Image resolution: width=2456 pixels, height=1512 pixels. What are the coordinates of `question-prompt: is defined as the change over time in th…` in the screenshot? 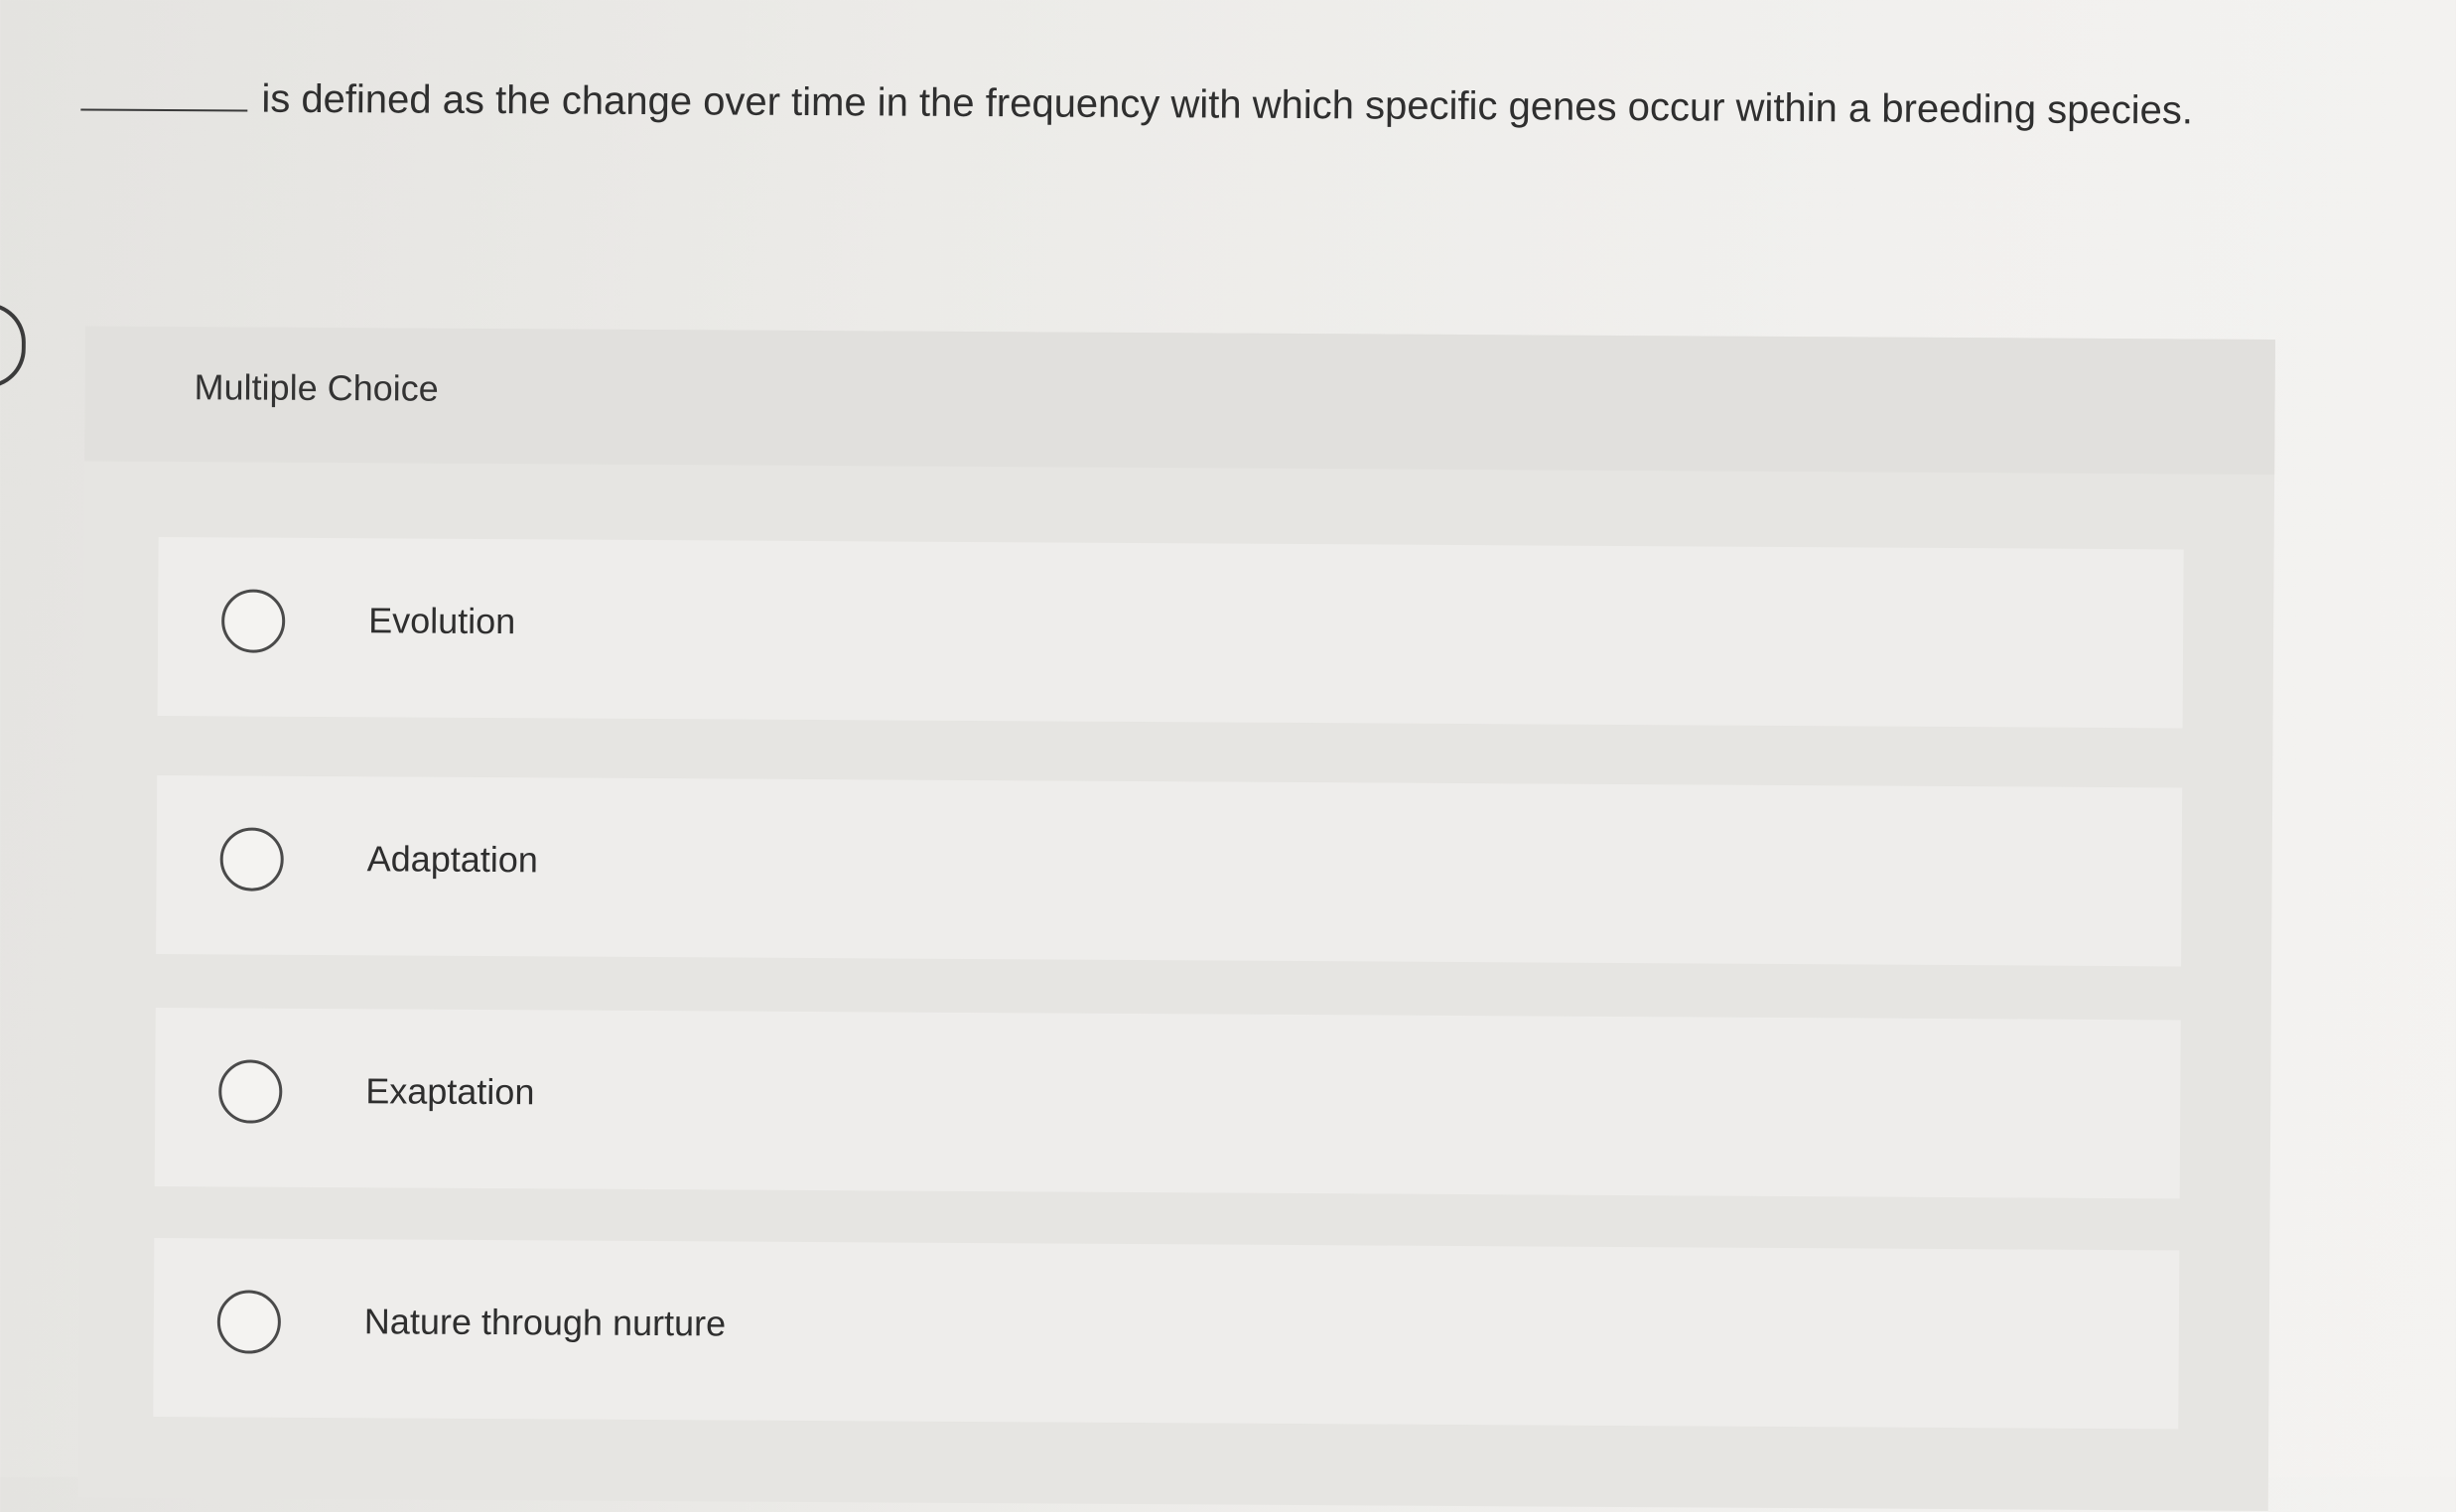 It's located at (1157, 103).